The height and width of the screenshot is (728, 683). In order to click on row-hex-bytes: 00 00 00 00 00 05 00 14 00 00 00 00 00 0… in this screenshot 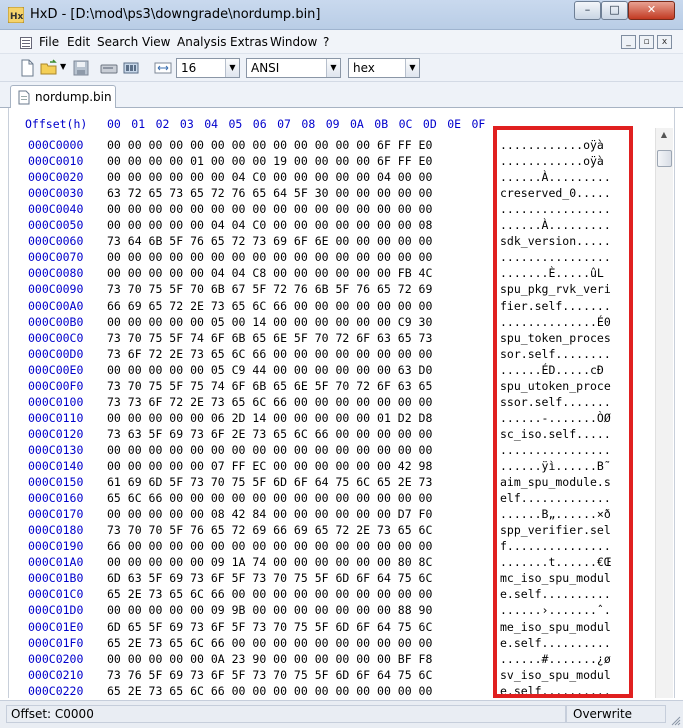, I will do `click(269, 322)`.